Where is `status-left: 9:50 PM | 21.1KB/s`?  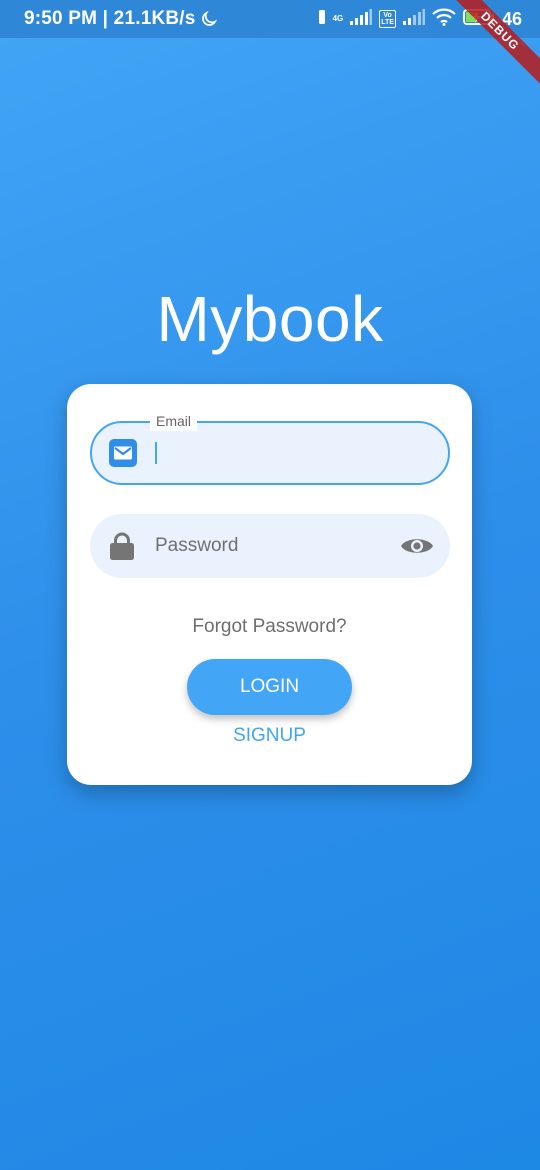 status-left: 9:50 PM | 21.1KB/s is located at coordinates (121, 19).